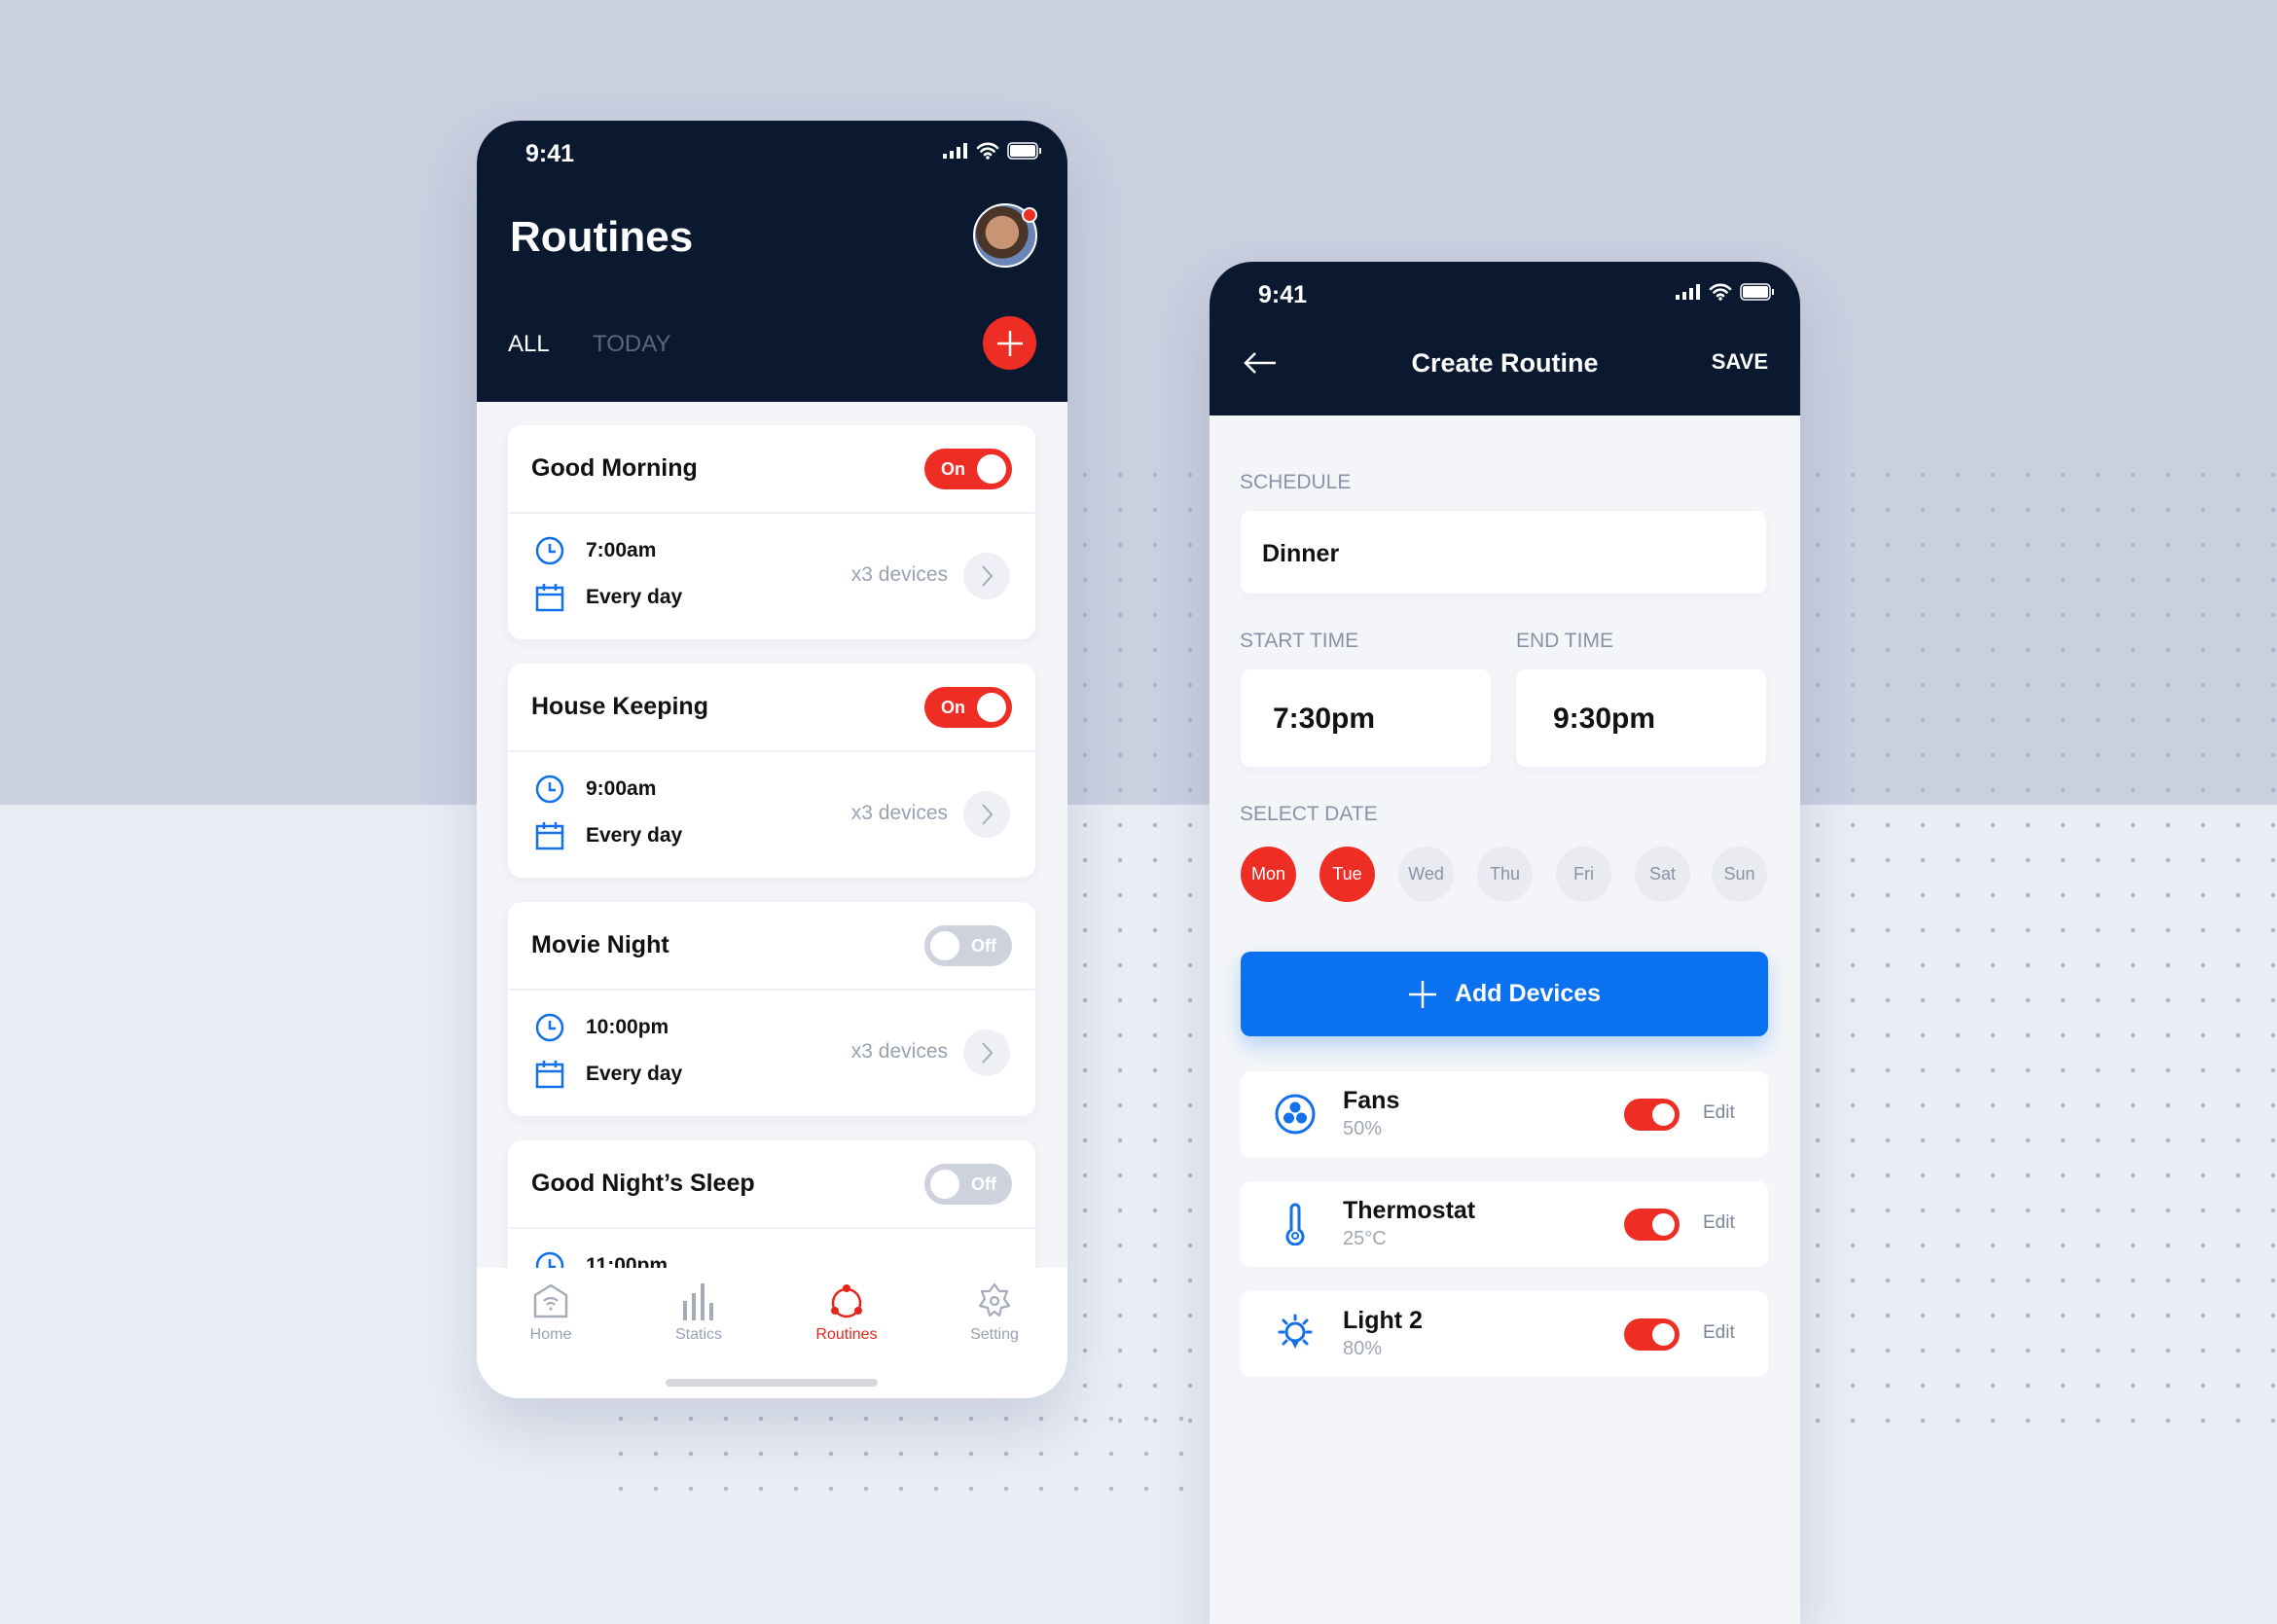 The width and height of the screenshot is (2277, 1624). I want to click on schedule-label: SCHEDULE, so click(1296, 482).